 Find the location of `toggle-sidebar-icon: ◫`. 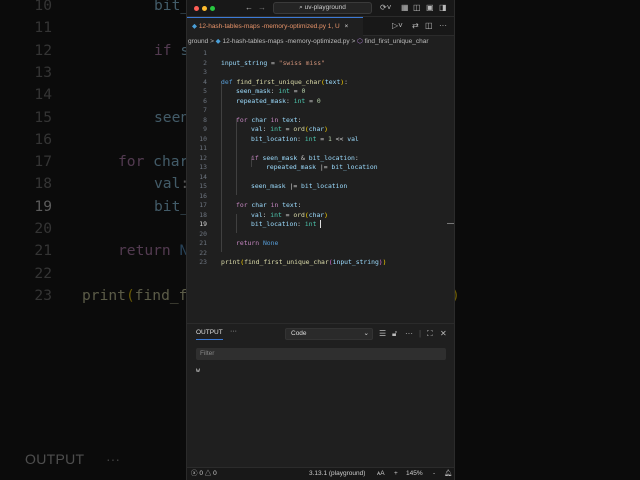

toggle-sidebar-icon: ◫ is located at coordinates (417, 8).